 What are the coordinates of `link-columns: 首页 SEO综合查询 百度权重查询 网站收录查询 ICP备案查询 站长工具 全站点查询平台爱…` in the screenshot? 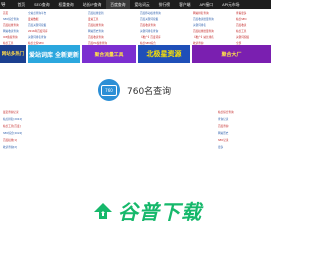 It's located at (135, 28).